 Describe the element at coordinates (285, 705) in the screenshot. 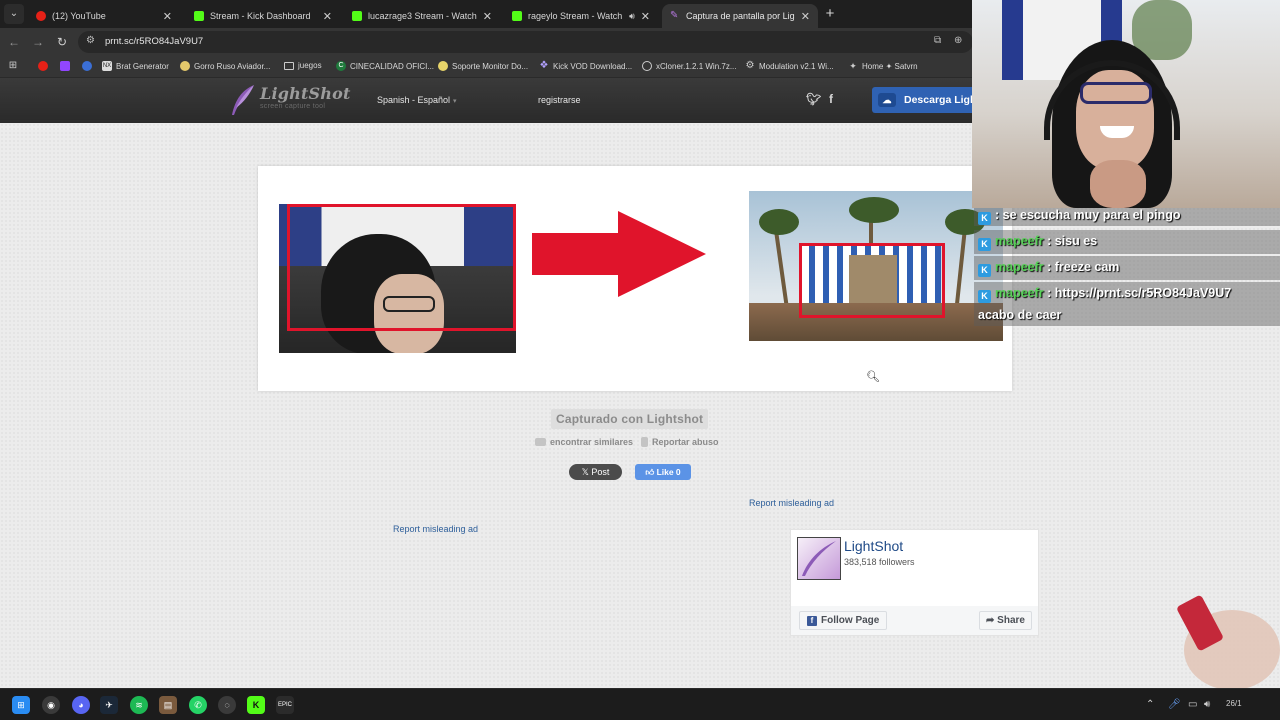

I see `epic-games-icon: EPIC` at that location.